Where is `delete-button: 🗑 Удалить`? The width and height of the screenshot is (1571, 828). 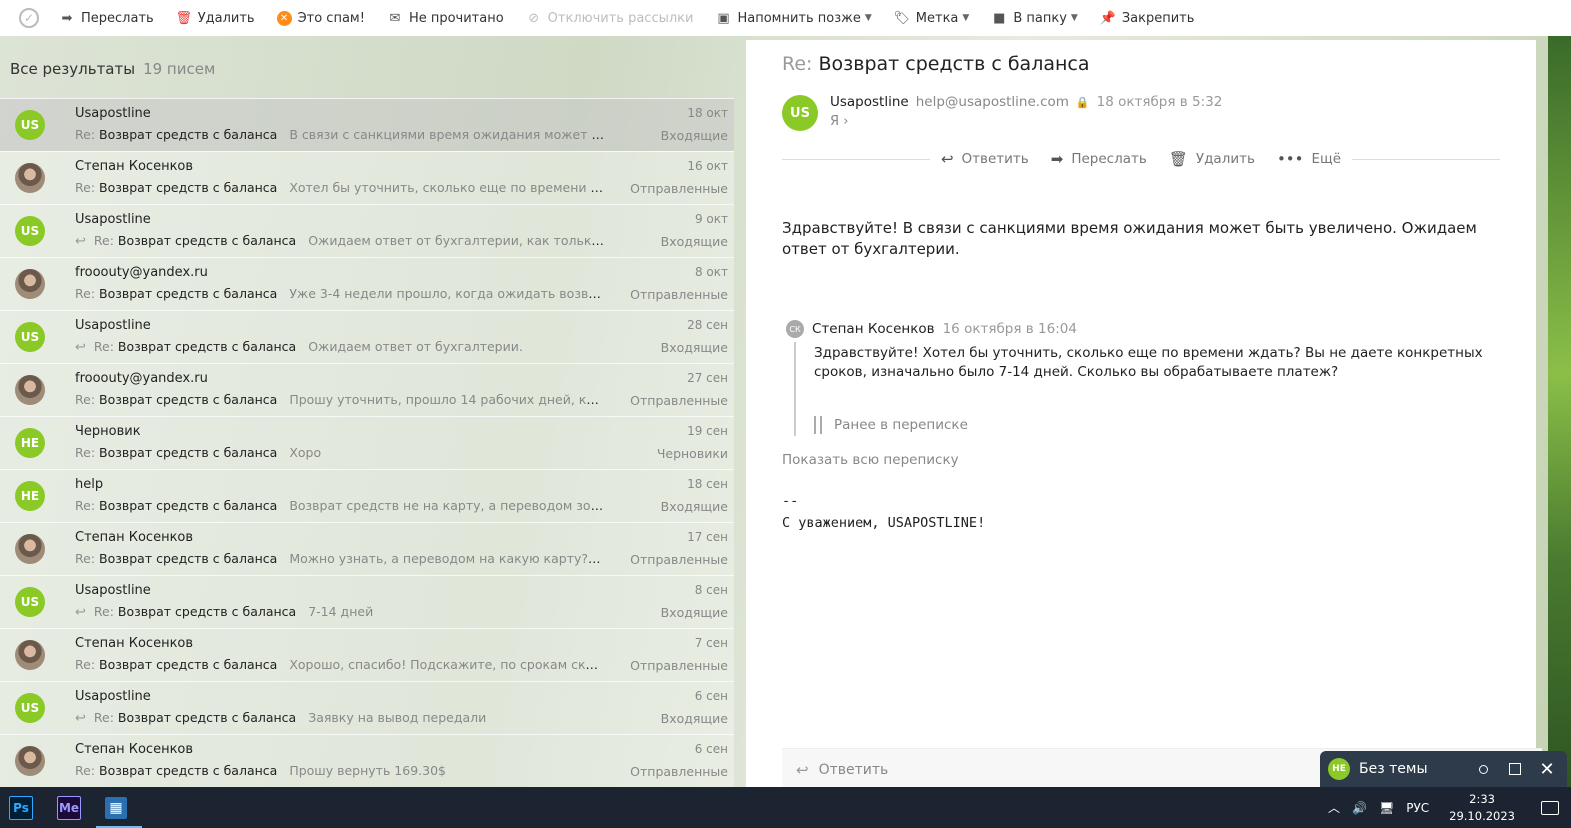 delete-button: 🗑 Удалить is located at coordinates (214, 18).